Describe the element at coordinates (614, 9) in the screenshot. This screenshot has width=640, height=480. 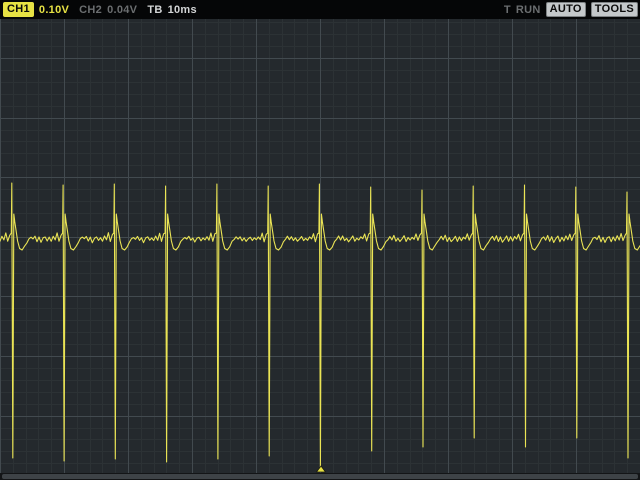
I see `tools-button: TOOLS` at that location.